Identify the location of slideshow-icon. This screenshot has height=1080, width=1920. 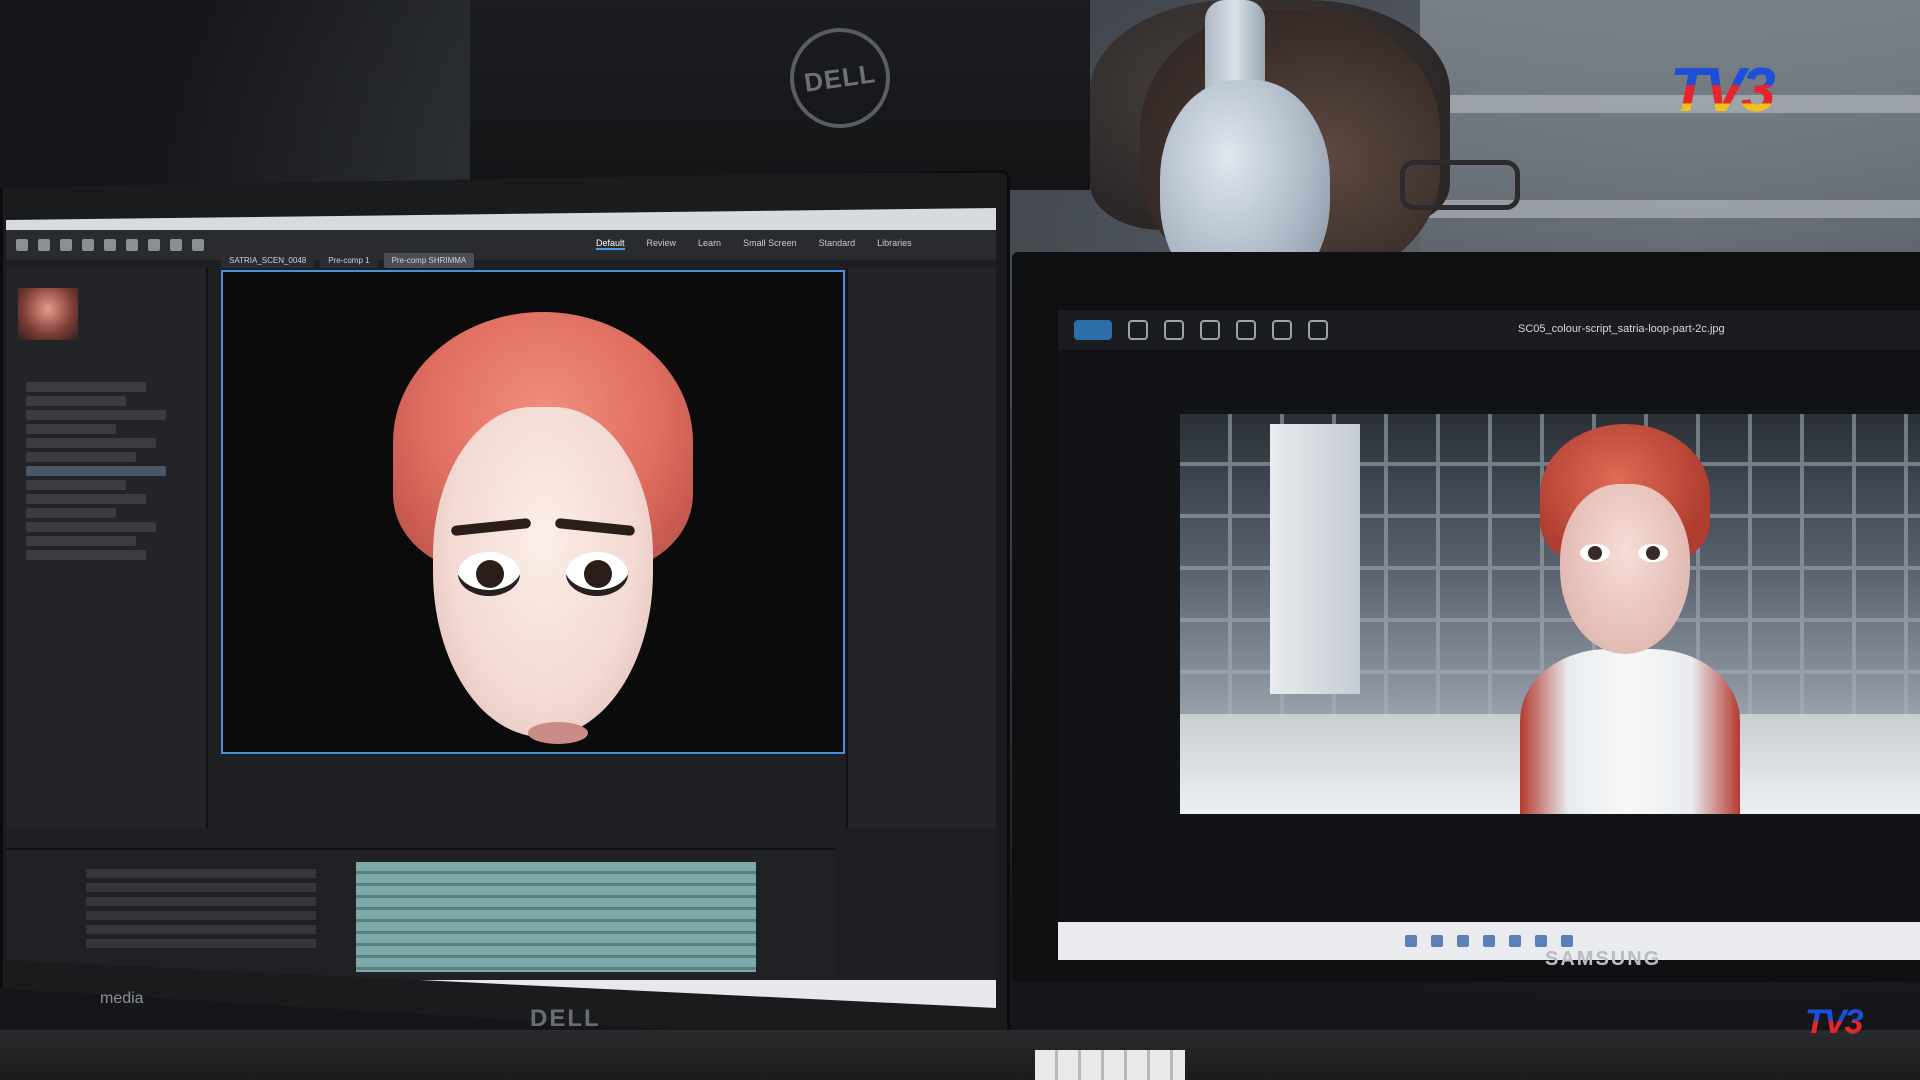
(1282, 330).